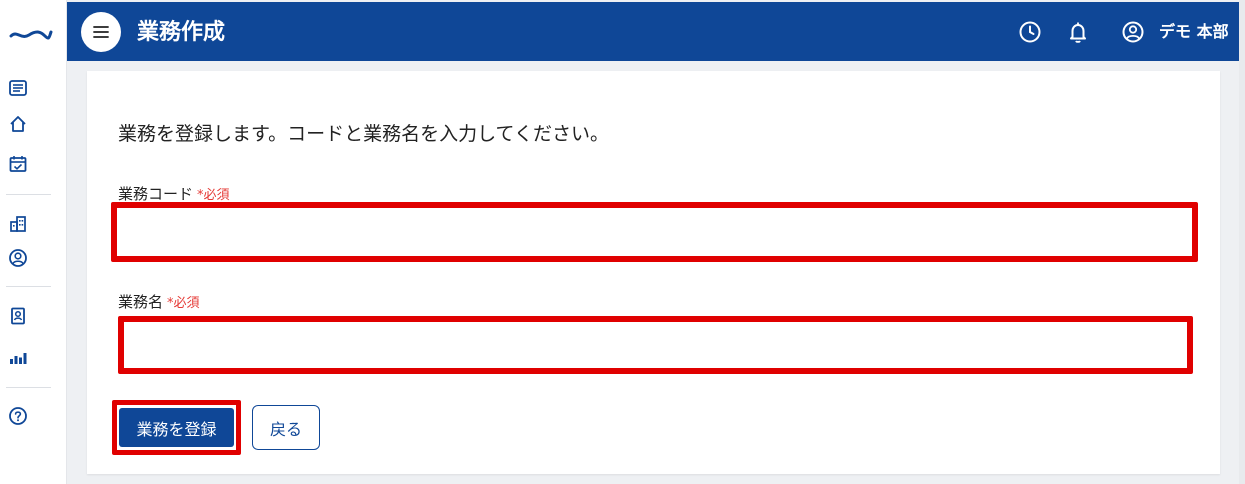 This screenshot has width=1245, height=484. What do you see at coordinates (363, 134) in the screenshot?
I see `form-intro-text: 業務を登録します。コードと業務名を入力してください。` at bounding box center [363, 134].